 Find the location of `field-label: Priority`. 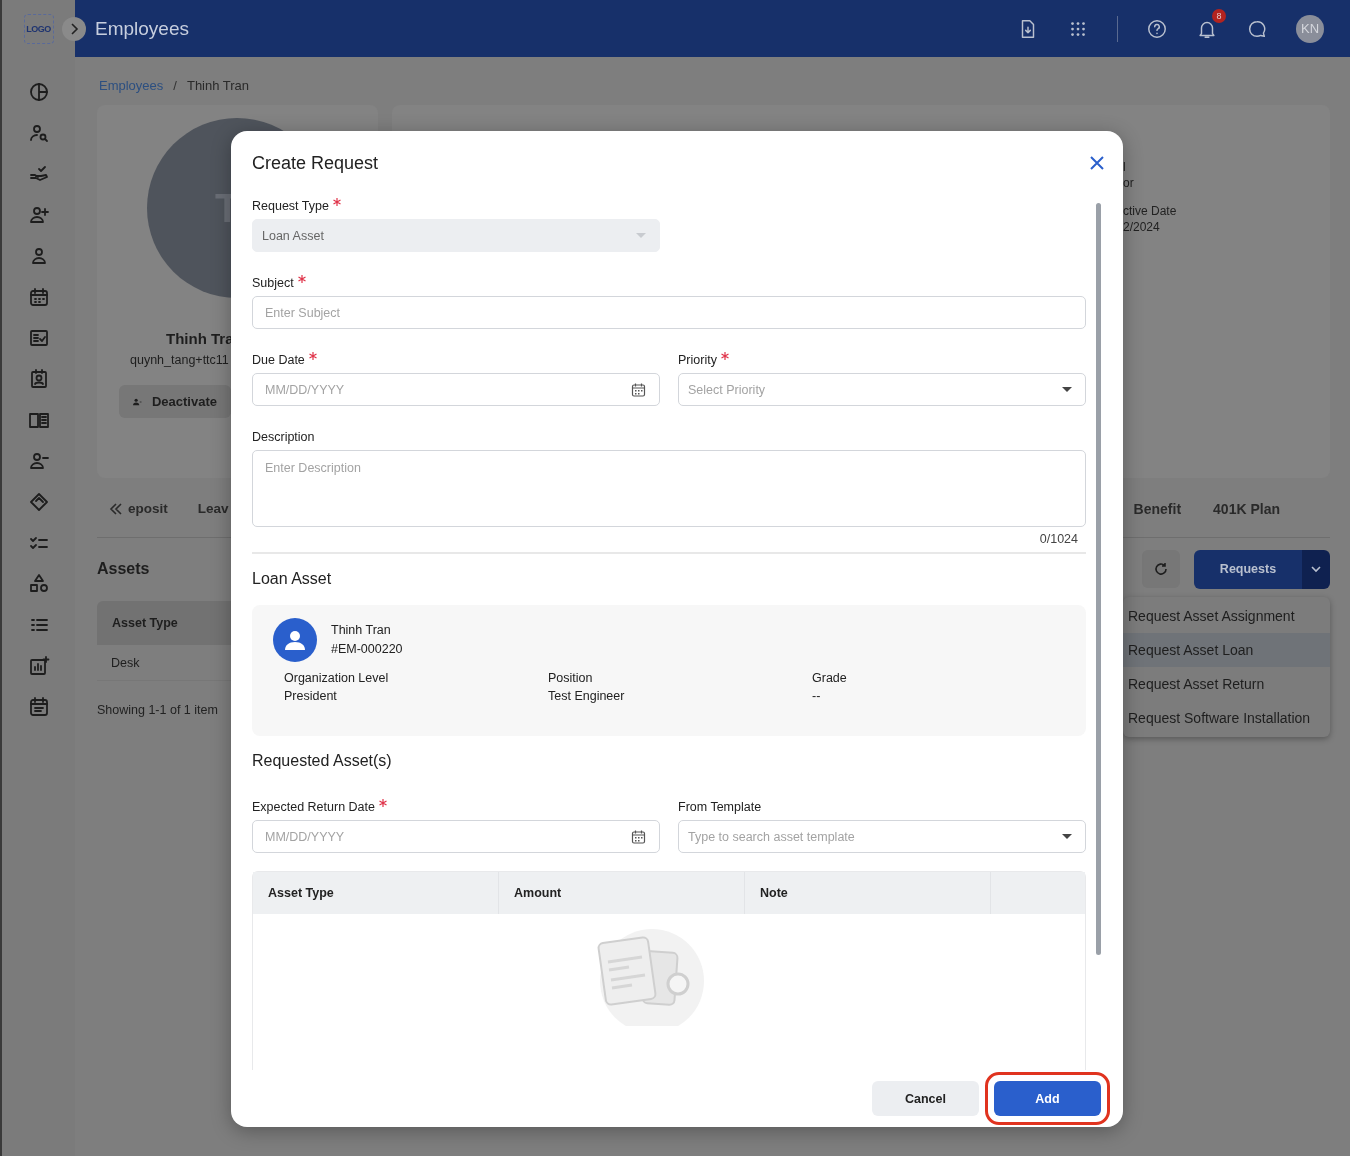

field-label: Priority is located at coordinates (697, 360).